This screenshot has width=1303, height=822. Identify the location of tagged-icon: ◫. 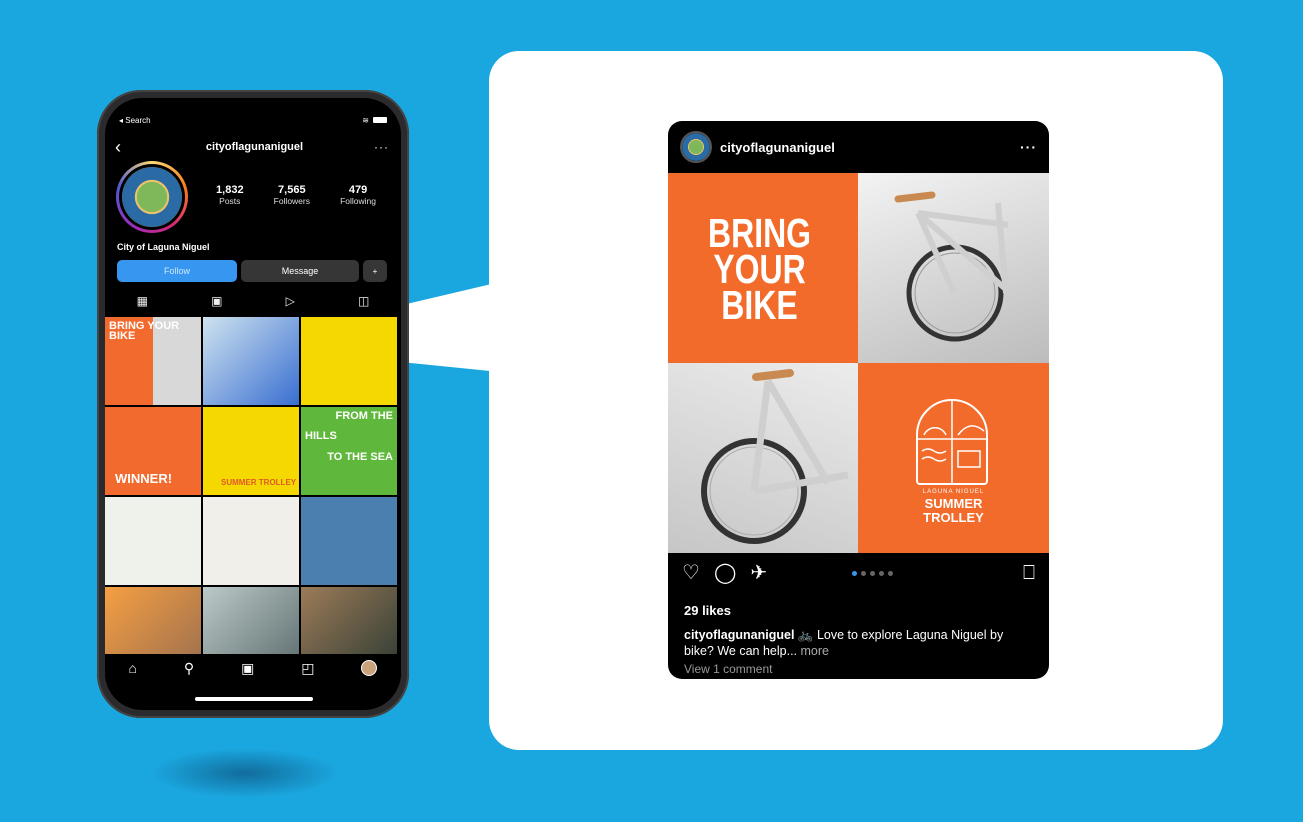
(363, 301).